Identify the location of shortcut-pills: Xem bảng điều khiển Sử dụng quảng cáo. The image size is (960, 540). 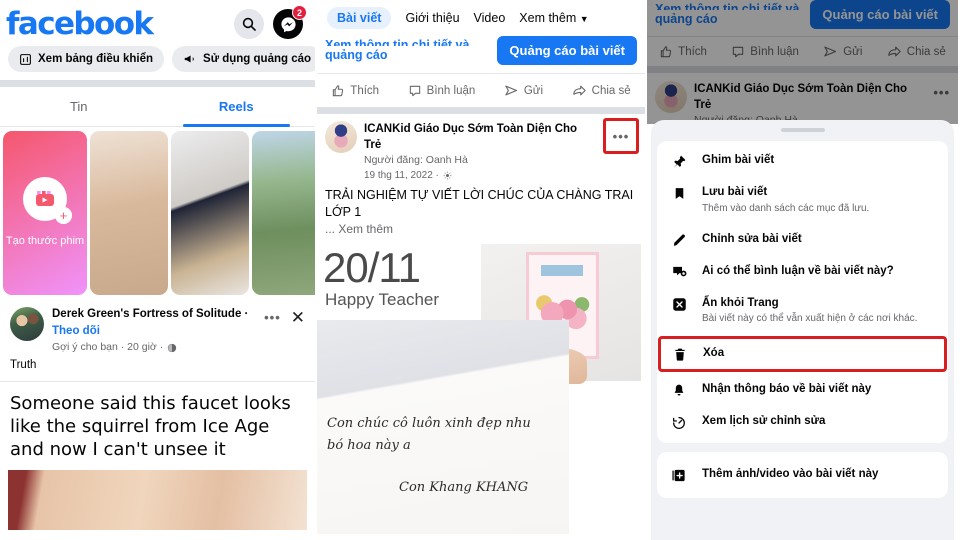
(157, 63).